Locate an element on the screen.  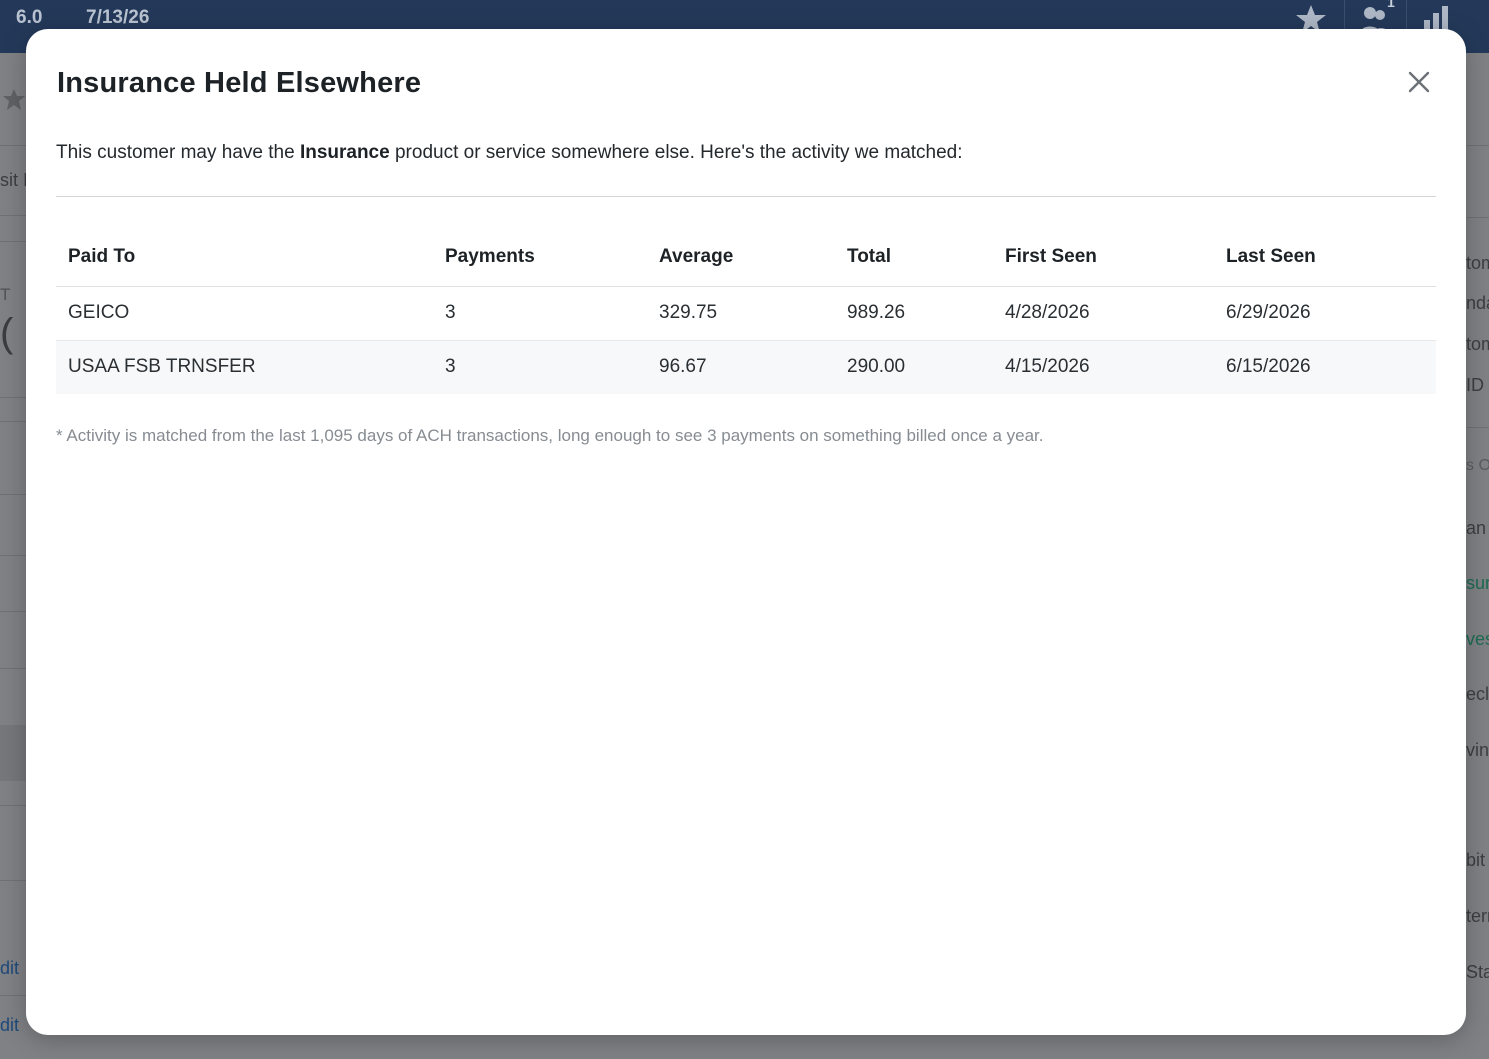
column-header-last-seen: Last Seen is located at coordinates (1325, 258).